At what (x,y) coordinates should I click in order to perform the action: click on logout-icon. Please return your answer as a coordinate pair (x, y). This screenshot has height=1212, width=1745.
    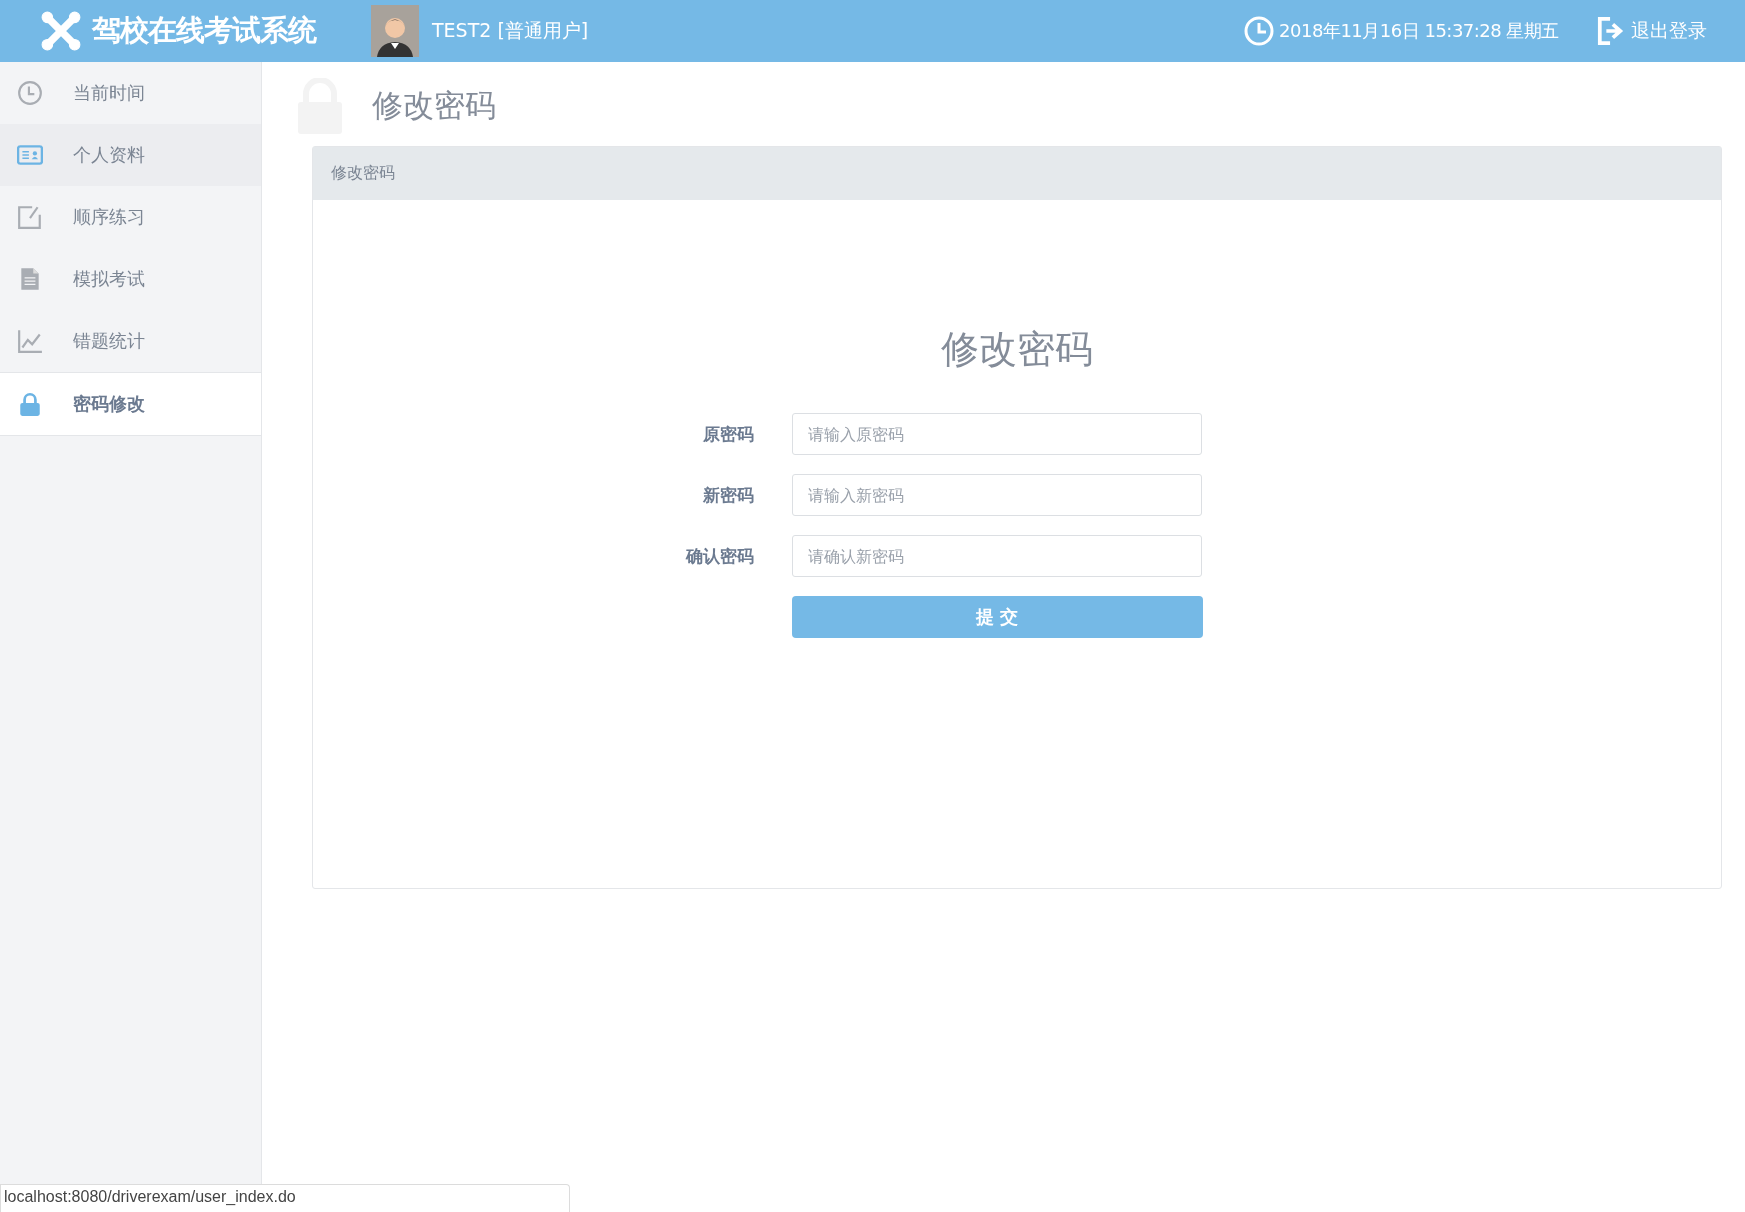
    Looking at the image, I should click on (1611, 31).